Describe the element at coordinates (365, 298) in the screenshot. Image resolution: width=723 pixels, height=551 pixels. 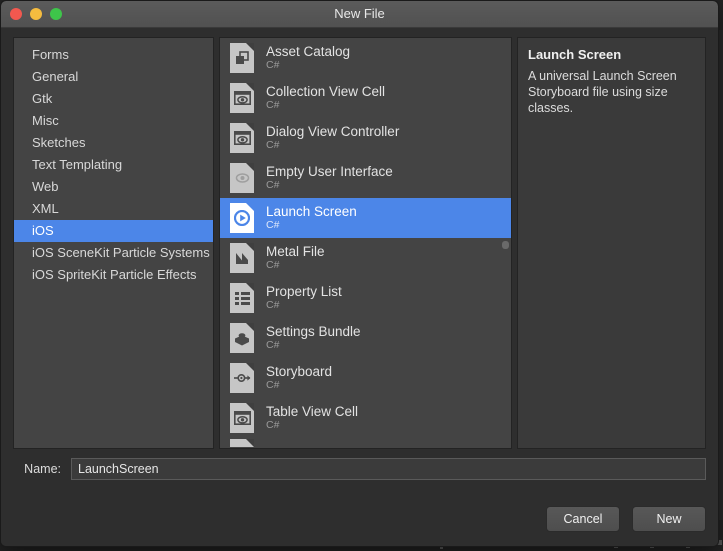
I see `template-list-item: Property List C#` at that location.